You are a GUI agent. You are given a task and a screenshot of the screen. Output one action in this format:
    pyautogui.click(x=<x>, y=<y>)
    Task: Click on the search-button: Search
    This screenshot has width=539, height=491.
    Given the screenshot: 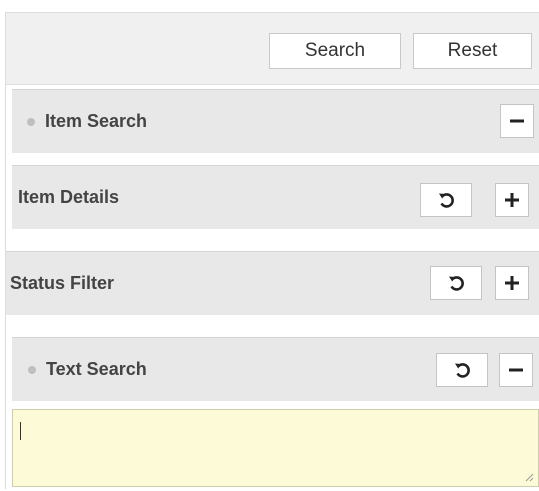 What is the action you would take?
    pyautogui.click(x=335, y=51)
    